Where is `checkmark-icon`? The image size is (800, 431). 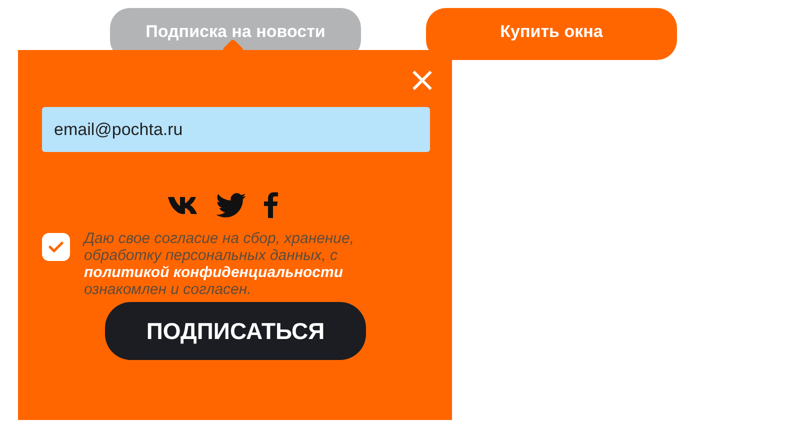 checkmark-icon is located at coordinates (56, 247).